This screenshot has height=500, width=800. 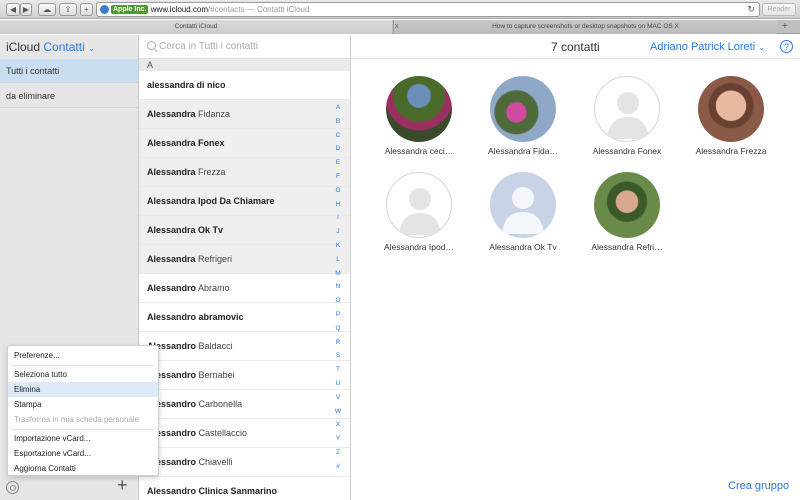 I want to click on list-item: Alessandro Clinica Sanmarino, so click(x=244, y=488).